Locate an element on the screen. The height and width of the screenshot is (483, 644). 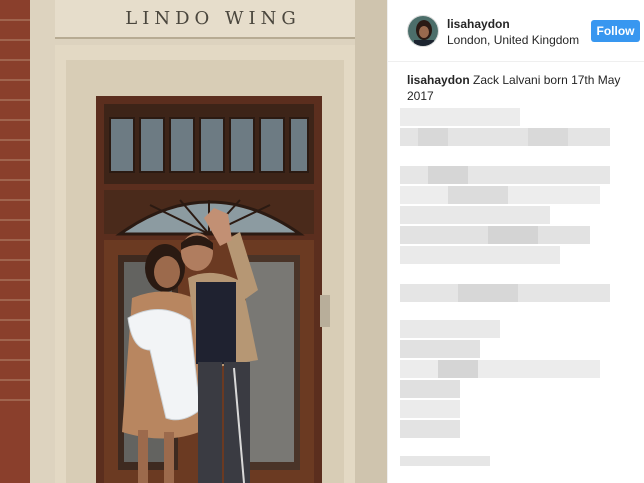
post-location: London, United Kingdom is located at coordinates (513, 40).